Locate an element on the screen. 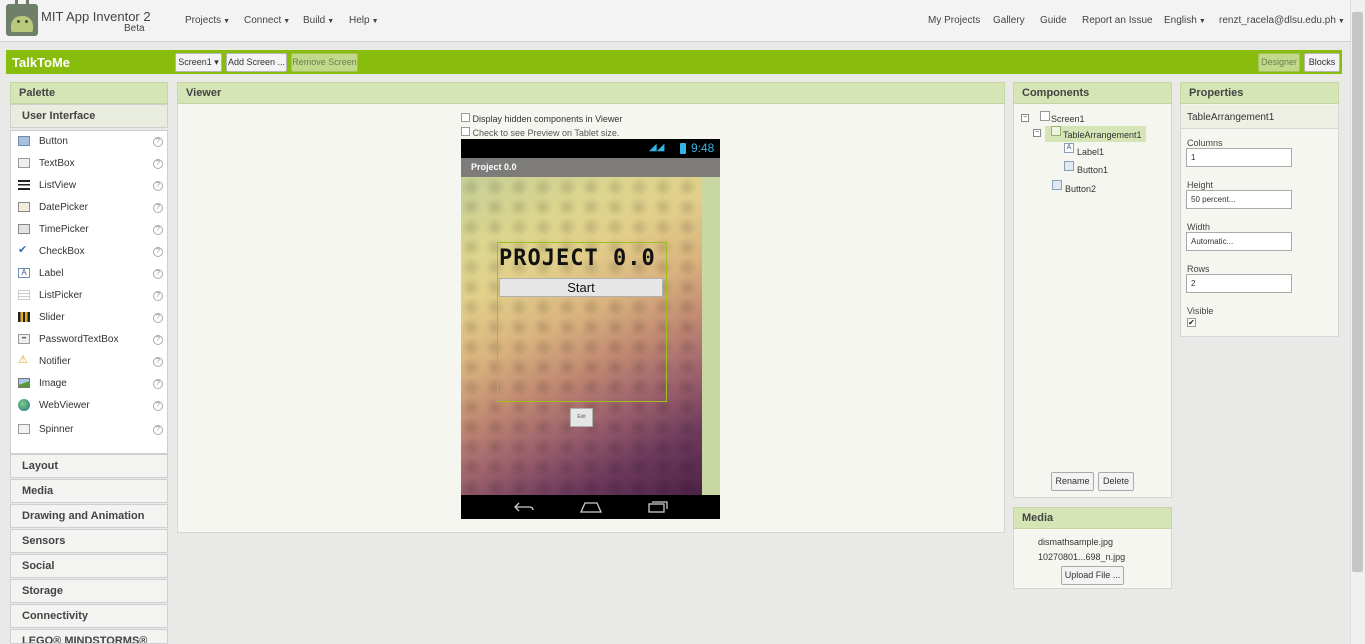  palette-item-webviewer: WebViewer ? is located at coordinates (89, 407).